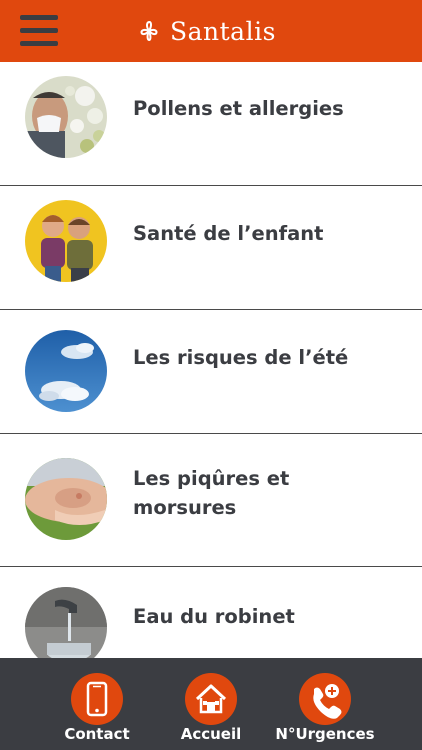 The height and width of the screenshot is (750, 422). I want to click on contact-label: Contact, so click(97, 734).